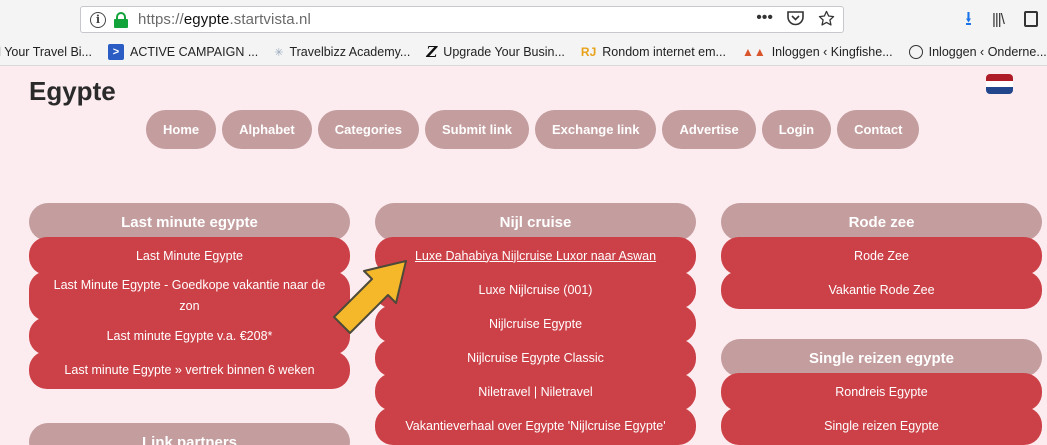  I want to click on link-item: Last minute Egypte v.a. €208*, so click(189, 336).